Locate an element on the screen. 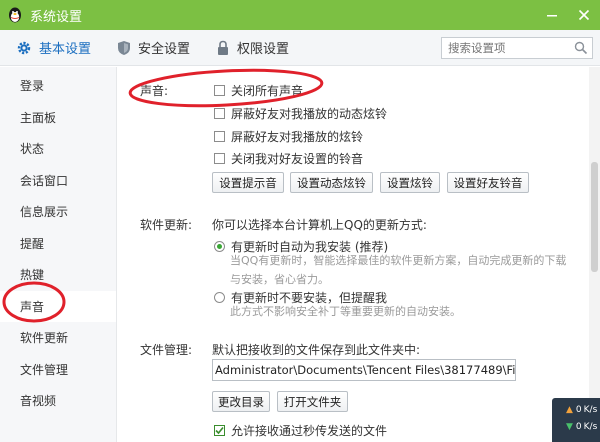 The width and height of the screenshot is (600, 442). file-intro: 默认把接收到的文件保存到此文件夹中: is located at coordinates (316, 350).